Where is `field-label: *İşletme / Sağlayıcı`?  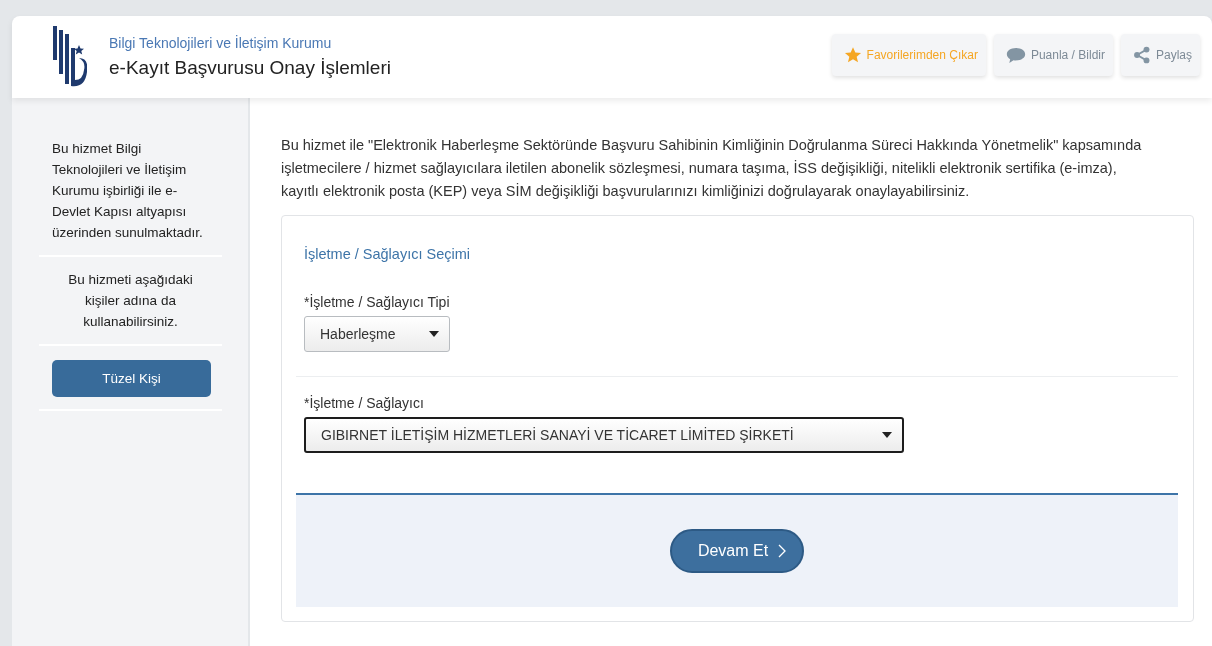 field-label: *İşletme / Sağlayıcı is located at coordinates (364, 403).